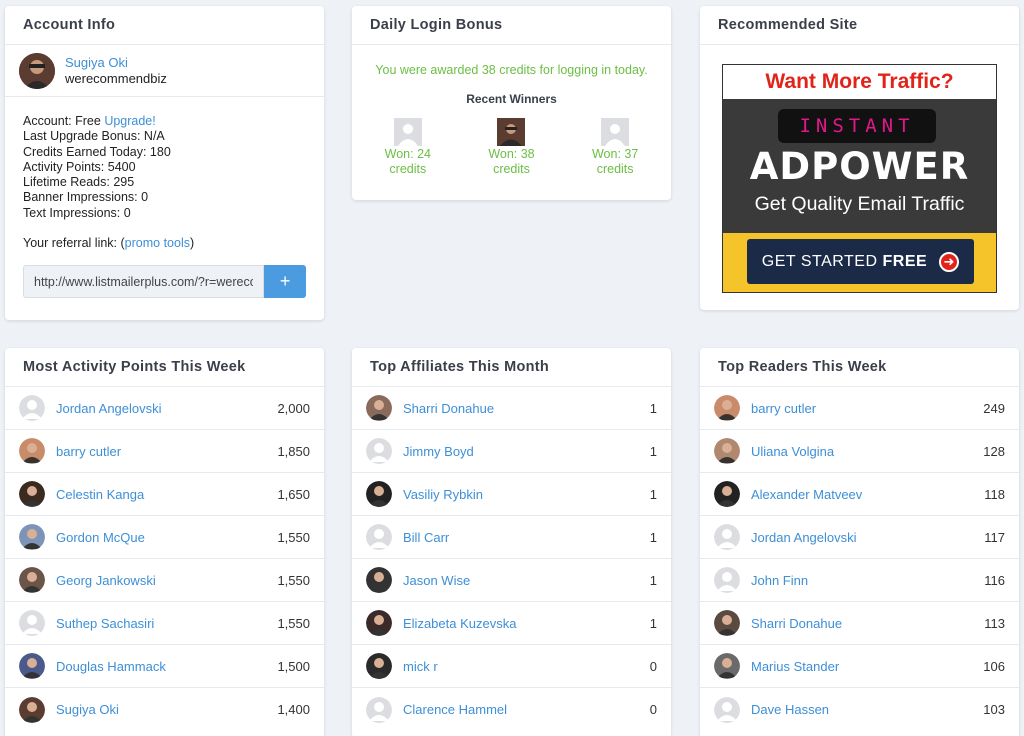 Image resolution: width=1024 pixels, height=736 pixels. I want to click on member-name-link: Celestin Kanga, so click(166, 494).